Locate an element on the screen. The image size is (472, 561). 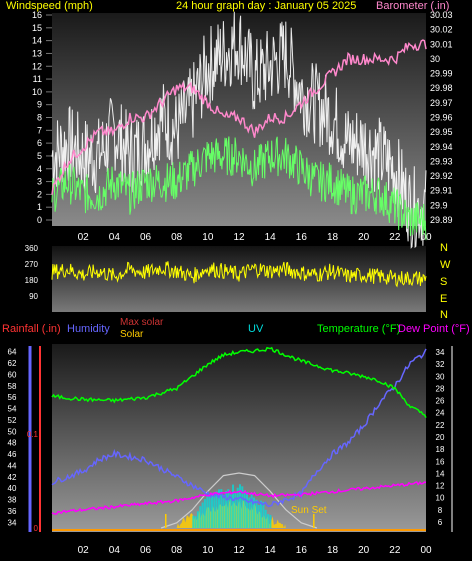
temp-x-tick-7: 16 is located at coordinates (302, 550).